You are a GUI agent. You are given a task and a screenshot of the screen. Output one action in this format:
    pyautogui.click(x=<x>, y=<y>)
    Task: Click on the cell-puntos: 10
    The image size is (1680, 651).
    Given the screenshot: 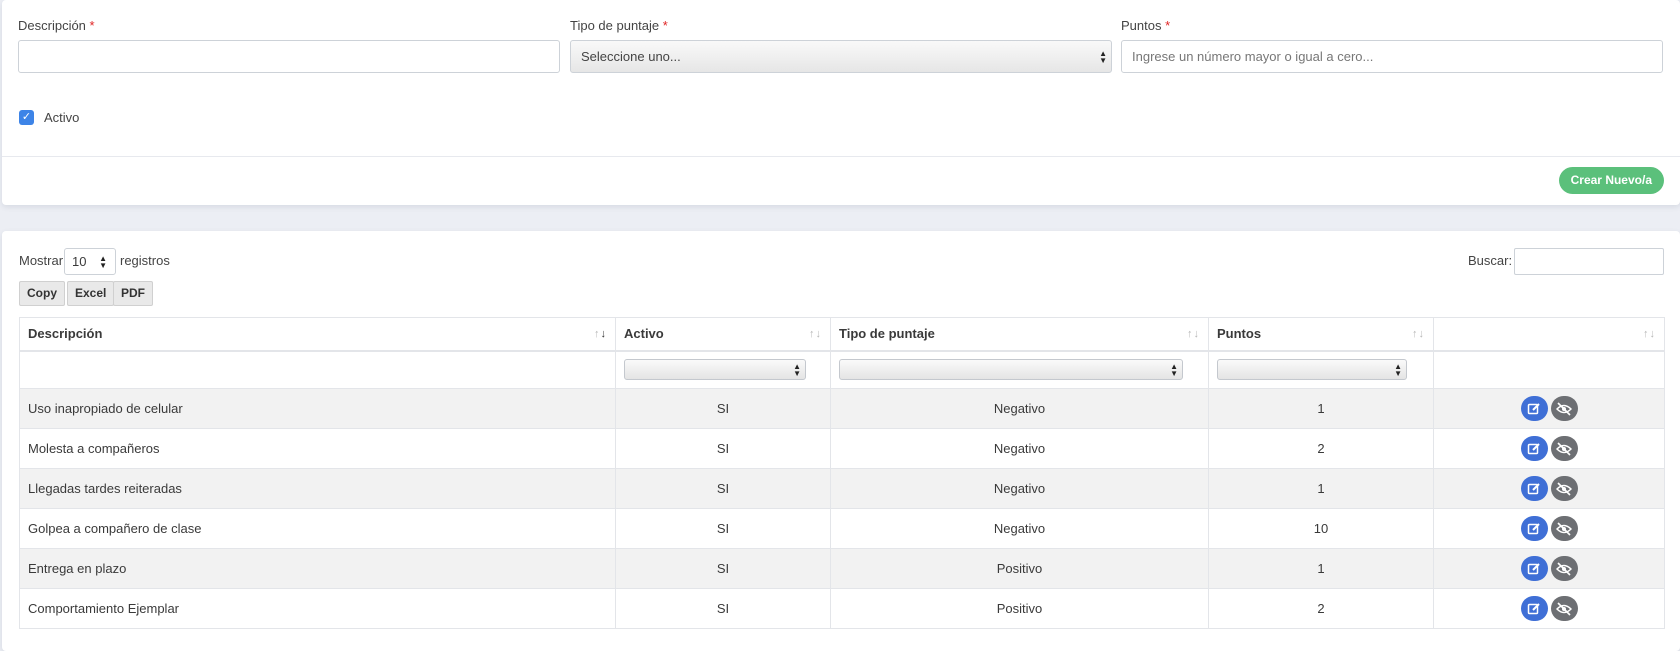 What is the action you would take?
    pyautogui.click(x=1321, y=528)
    